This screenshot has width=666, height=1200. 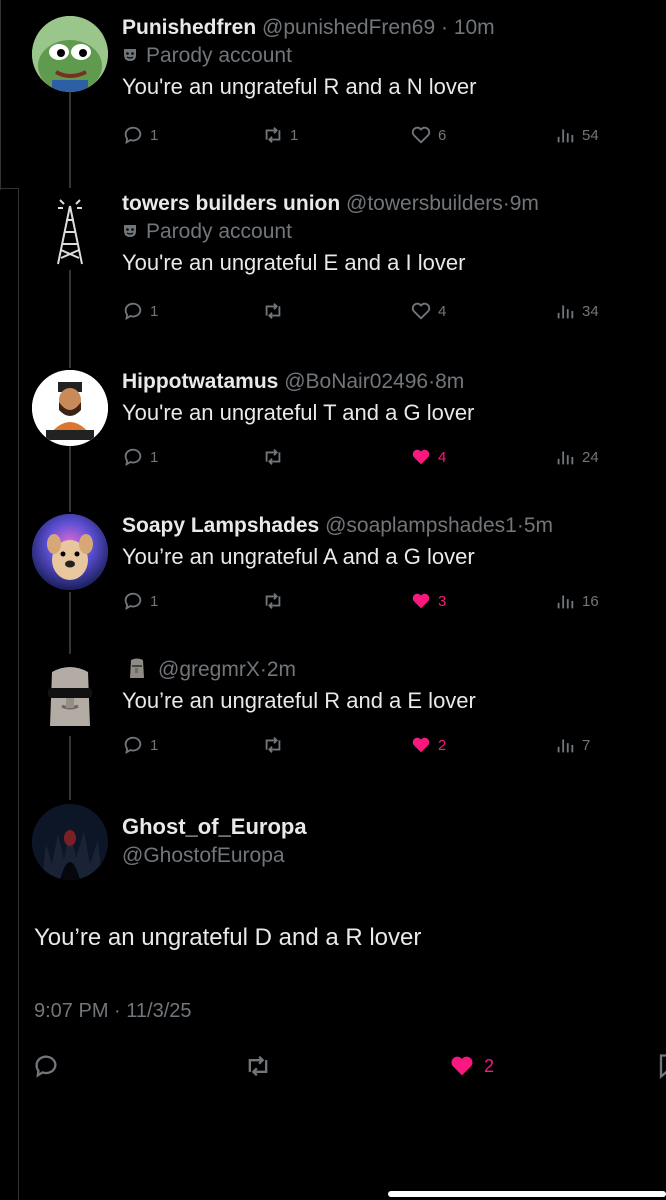 What do you see at coordinates (70, 408) in the screenshot?
I see `bearded-man-avatar` at bounding box center [70, 408].